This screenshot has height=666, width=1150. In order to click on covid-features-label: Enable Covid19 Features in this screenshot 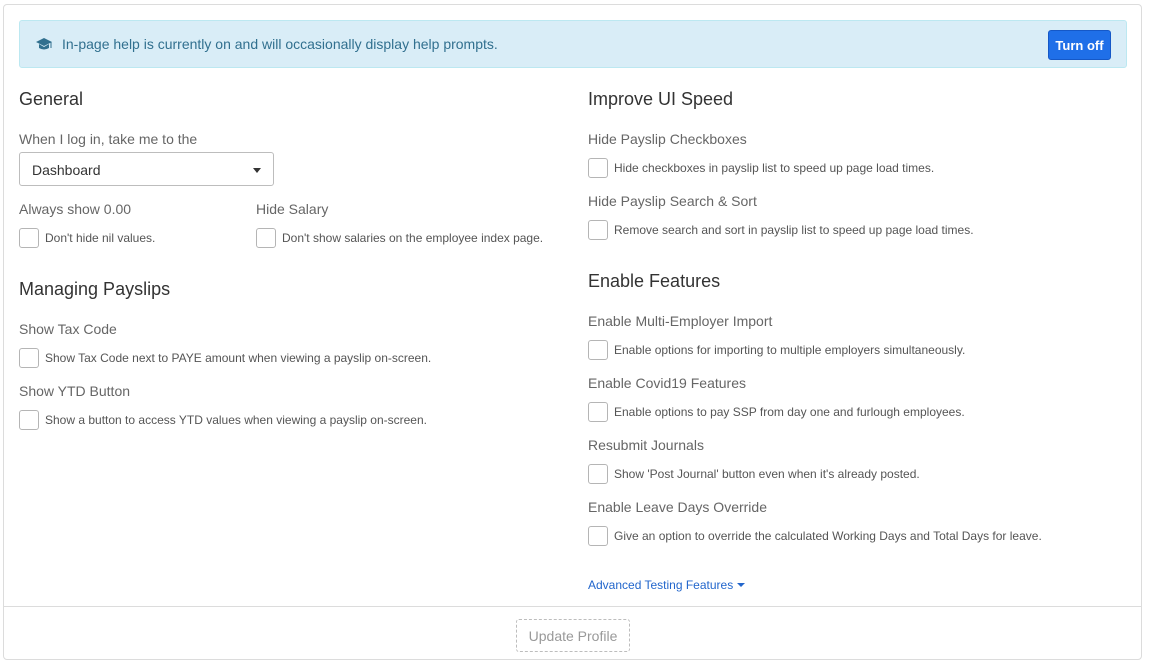, I will do `click(667, 383)`.